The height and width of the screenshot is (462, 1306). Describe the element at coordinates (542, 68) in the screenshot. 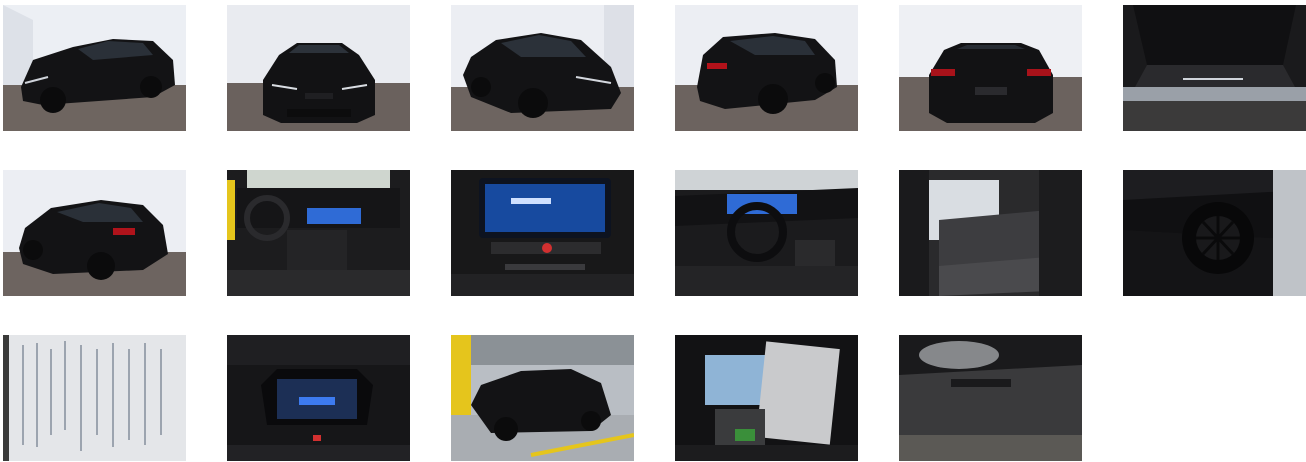

I see `photo-thumbnail-front-three-quarter-right` at that location.